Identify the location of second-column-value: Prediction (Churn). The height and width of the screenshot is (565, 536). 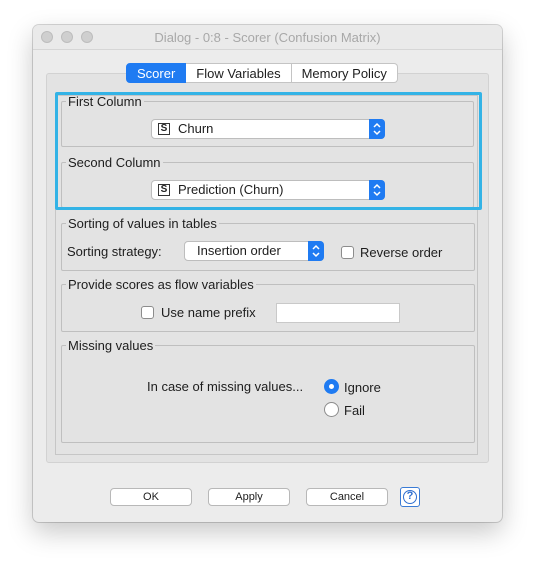
(231, 189).